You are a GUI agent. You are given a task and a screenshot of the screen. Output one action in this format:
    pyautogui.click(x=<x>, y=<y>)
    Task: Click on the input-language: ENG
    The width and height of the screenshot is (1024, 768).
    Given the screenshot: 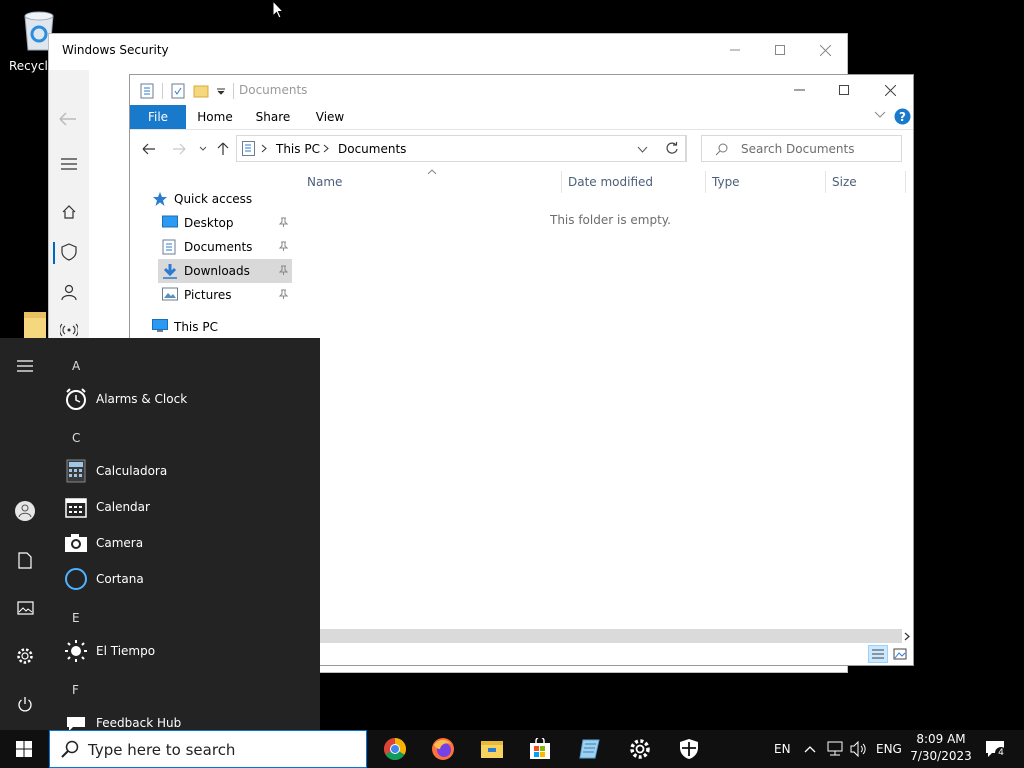 What is the action you would take?
    pyautogui.click(x=889, y=749)
    